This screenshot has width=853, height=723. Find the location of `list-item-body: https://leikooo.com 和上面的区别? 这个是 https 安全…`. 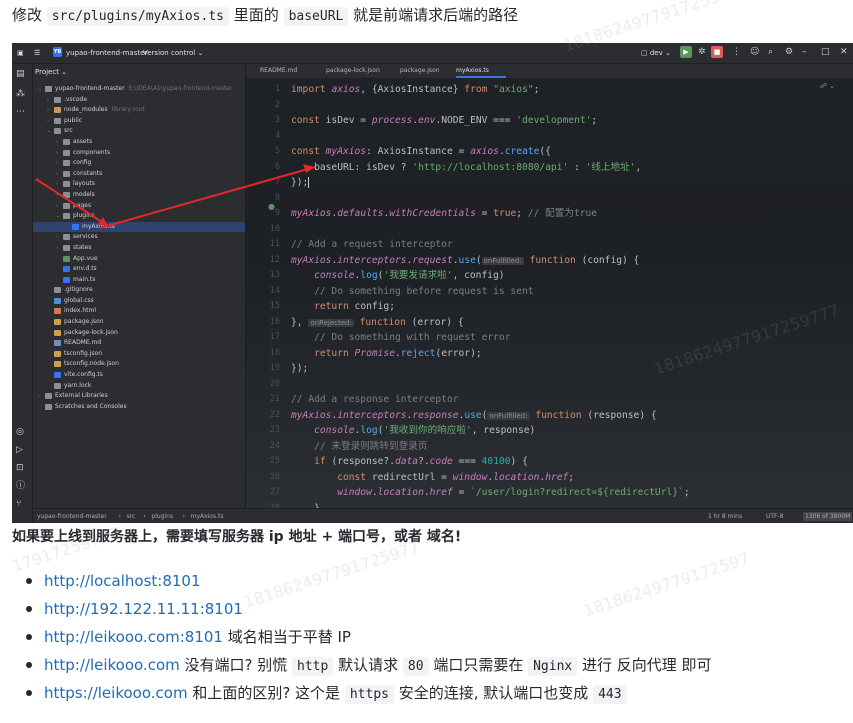

list-item-body: https://leikooo.com 和上面的区别? 这个是 https 安全… is located at coordinates (335, 694).